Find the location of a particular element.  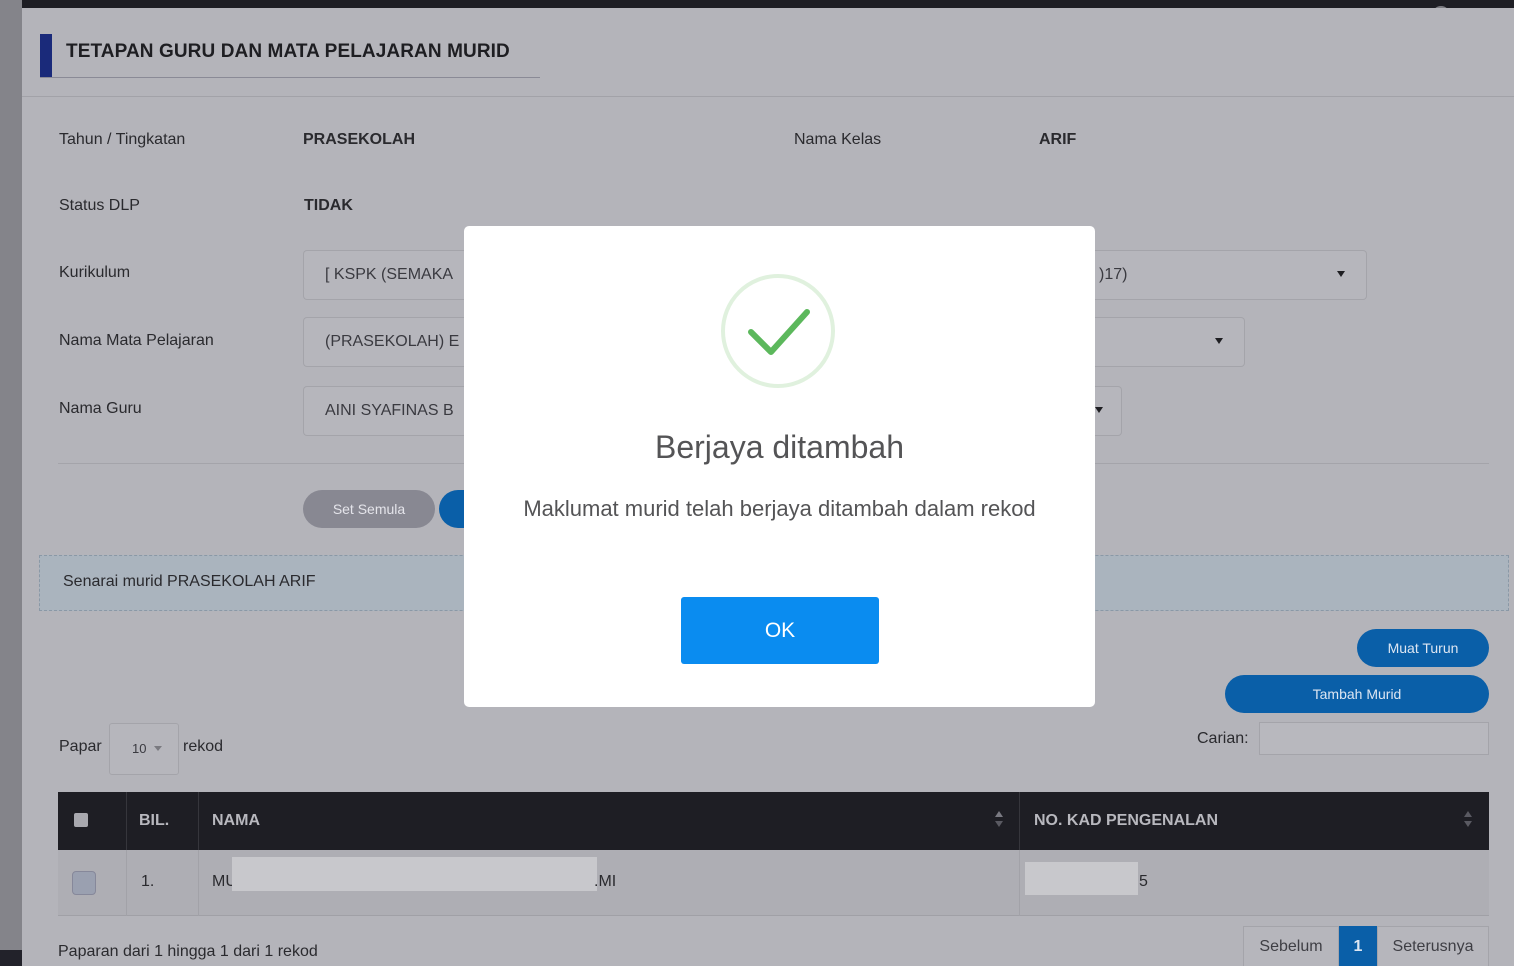

check-icon is located at coordinates (779, 332).